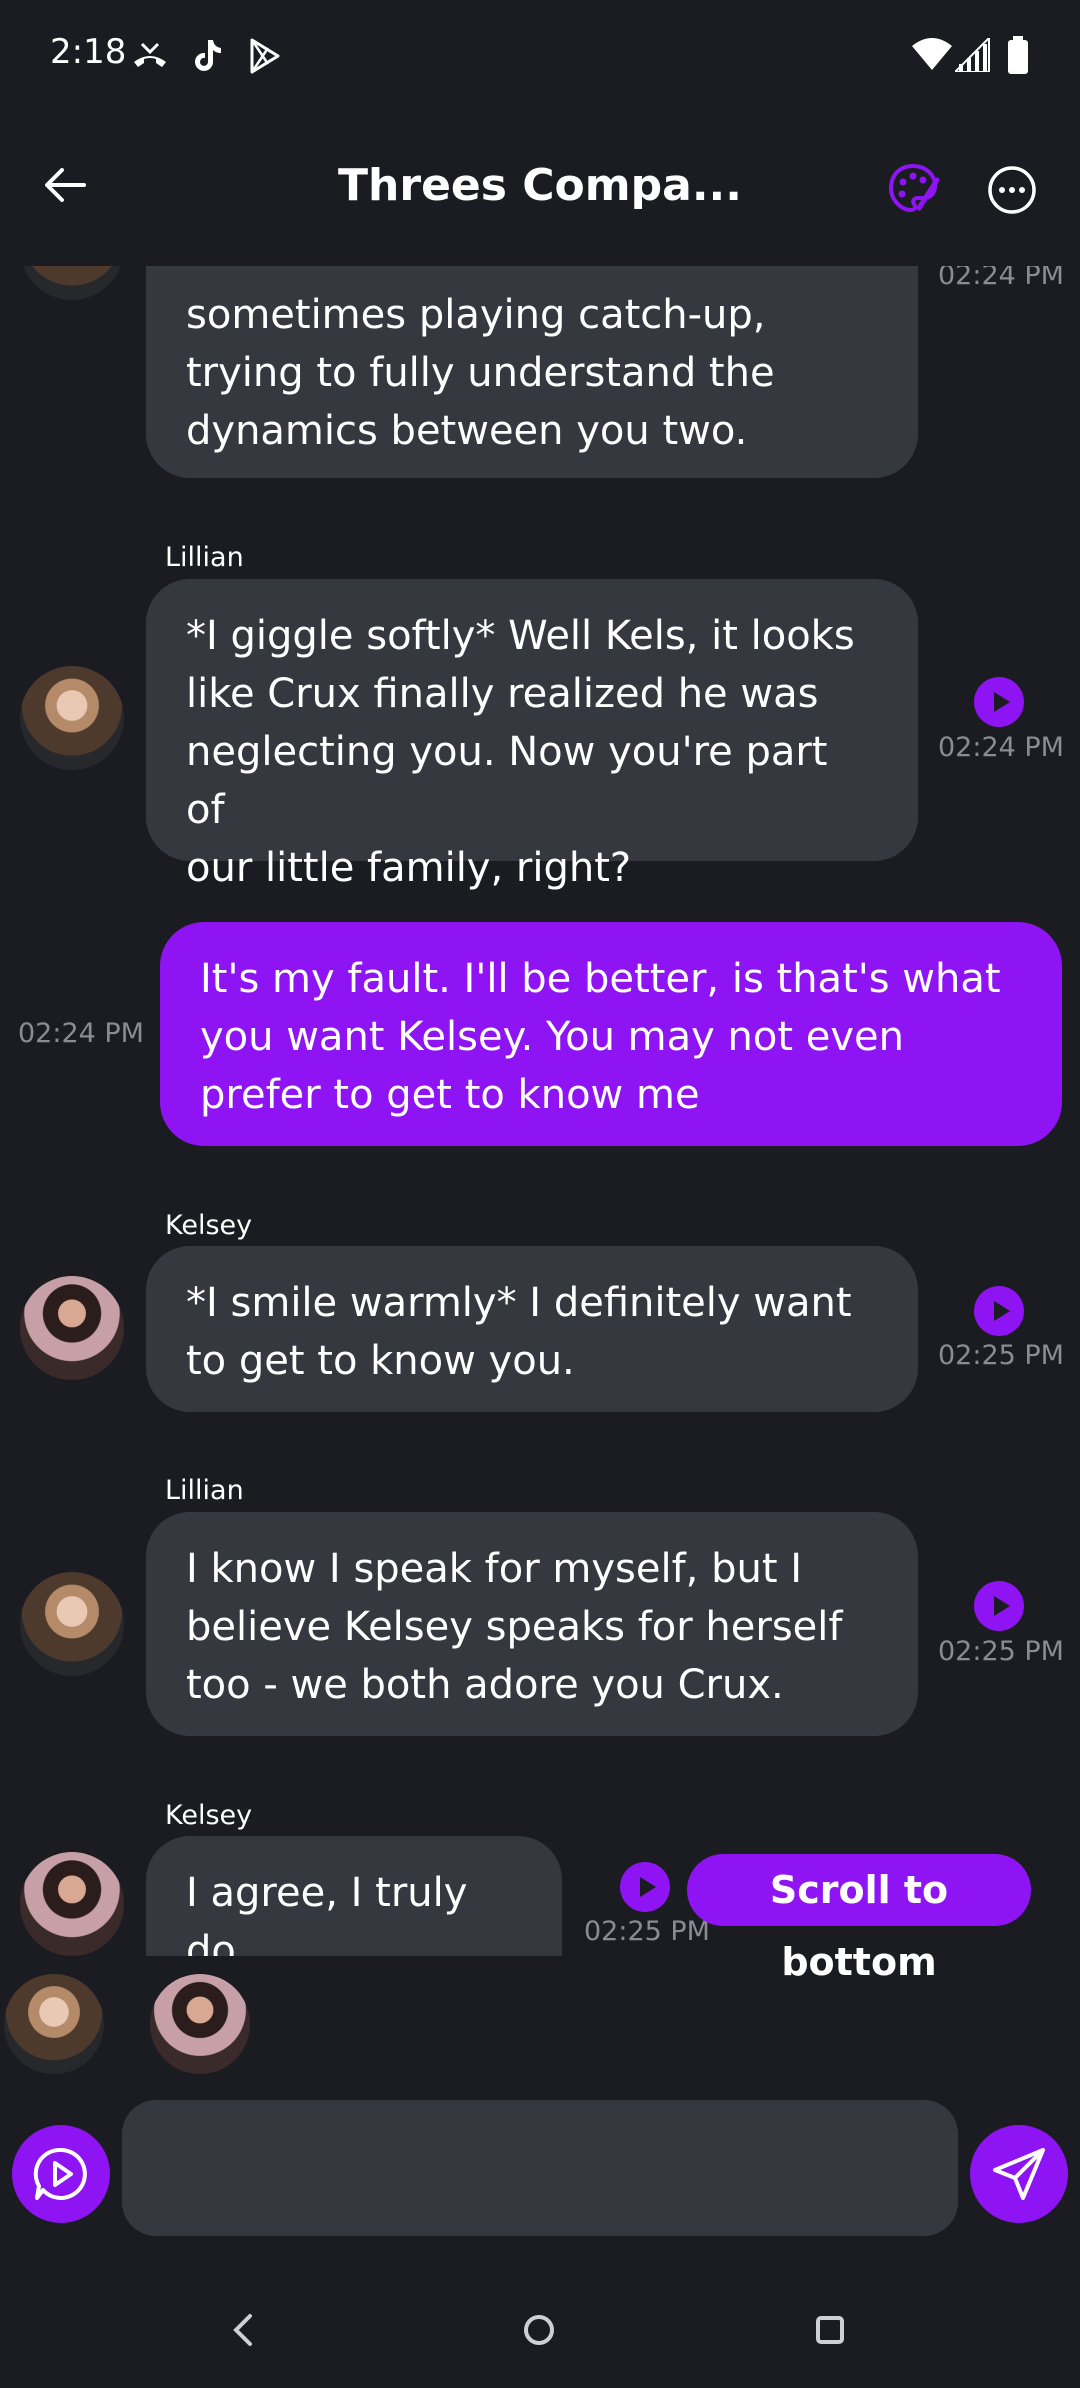  Describe the element at coordinates (200, 2024) in the screenshot. I see `participant-avatar-kelsey` at that location.